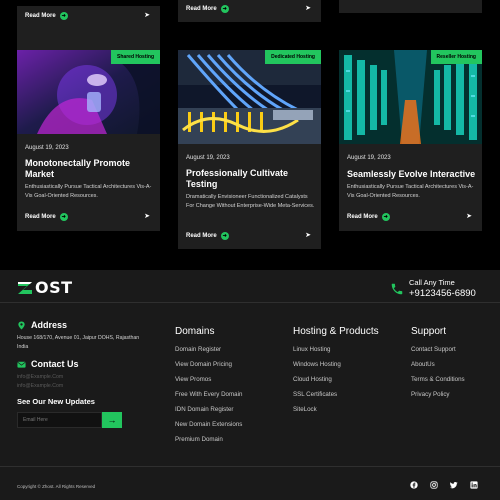 The width and height of the screenshot is (500, 500). Describe the element at coordinates (21, 364) in the screenshot. I see `mail-icon` at that location.